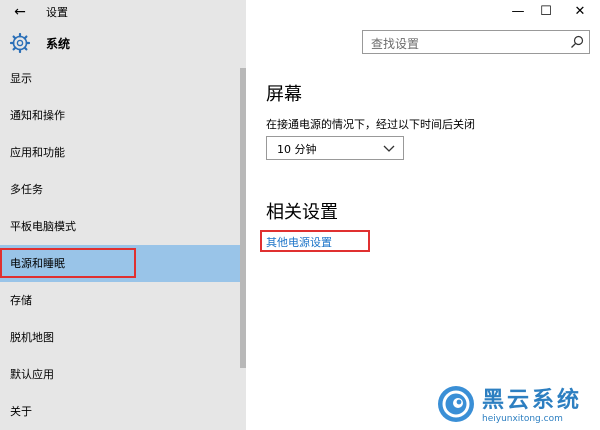  What do you see at coordinates (300, 12) in the screenshot?
I see `title-bar: ← 设置 — ☐ ✕` at bounding box center [300, 12].